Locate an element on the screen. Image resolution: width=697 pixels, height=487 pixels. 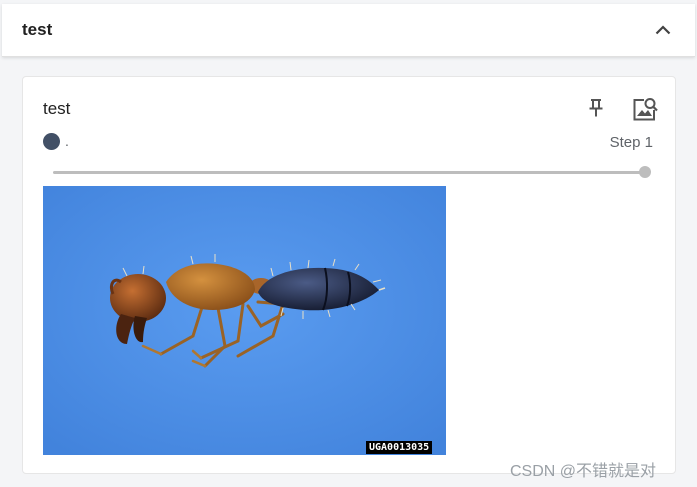
image-search-icon is located at coordinates (645, 109).